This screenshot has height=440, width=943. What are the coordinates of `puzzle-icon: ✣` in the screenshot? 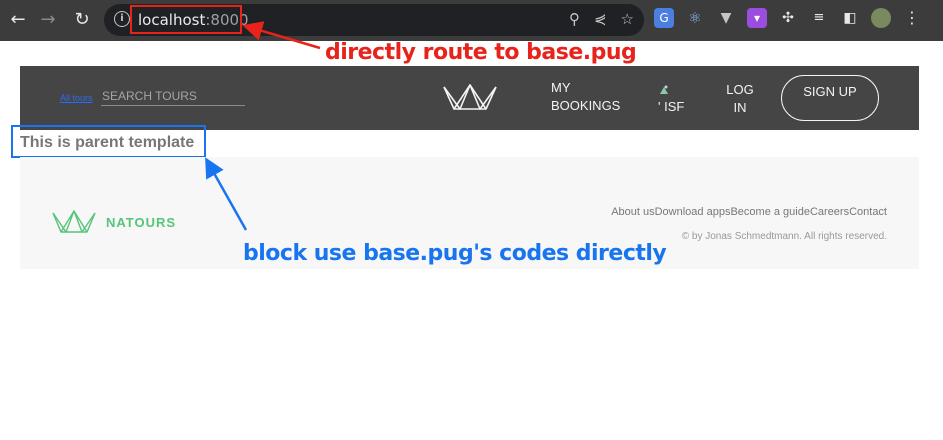 It's located at (788, 18).